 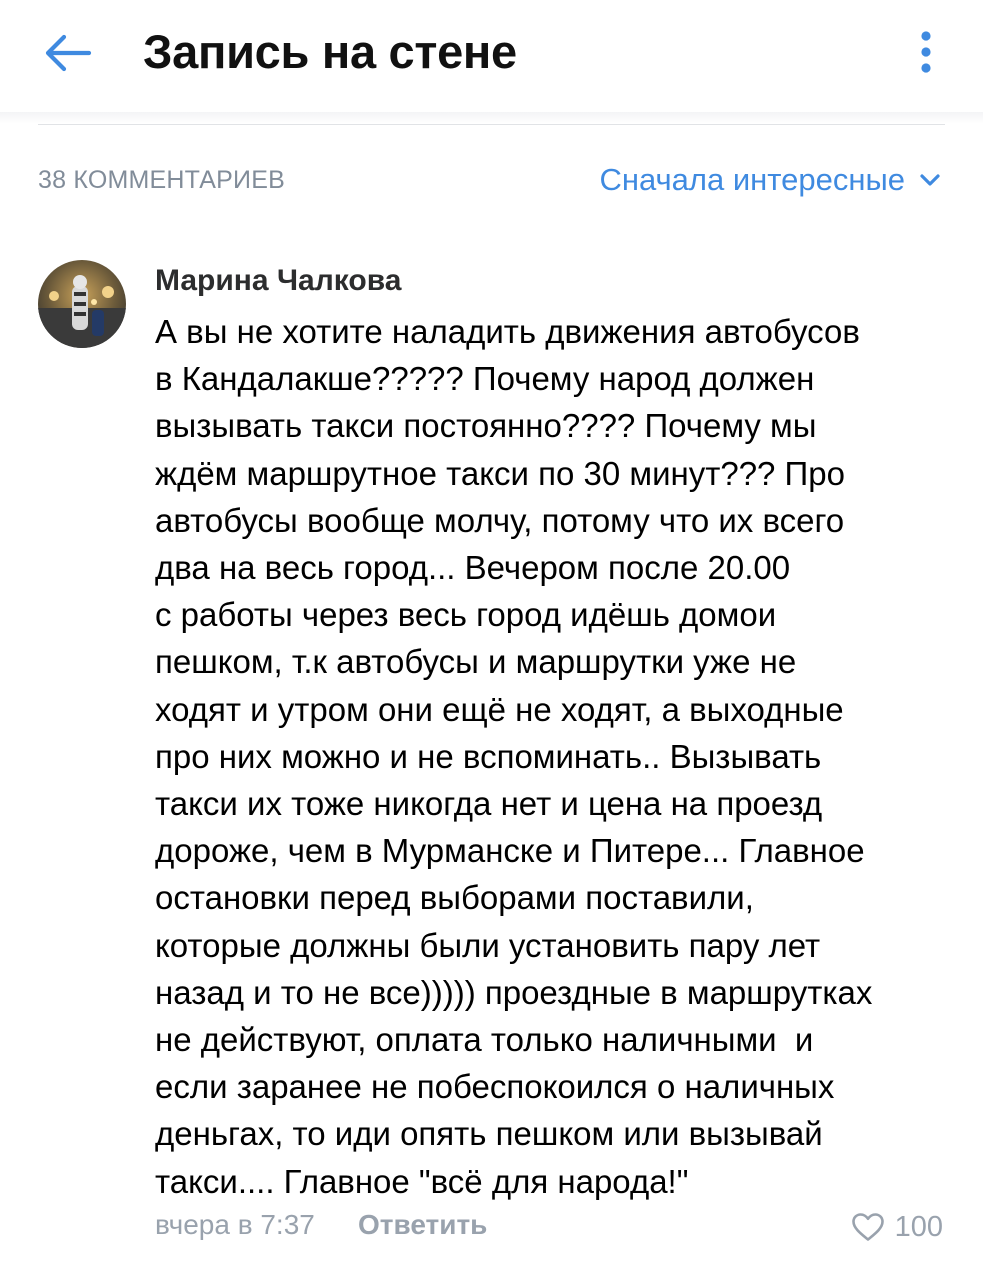 What do you see at coordinates (489, 1134) in the screenshot?
I see `comment-text-line: деньгах, то иди опять пешком или вызывай` at bounding box center [489, 1134].